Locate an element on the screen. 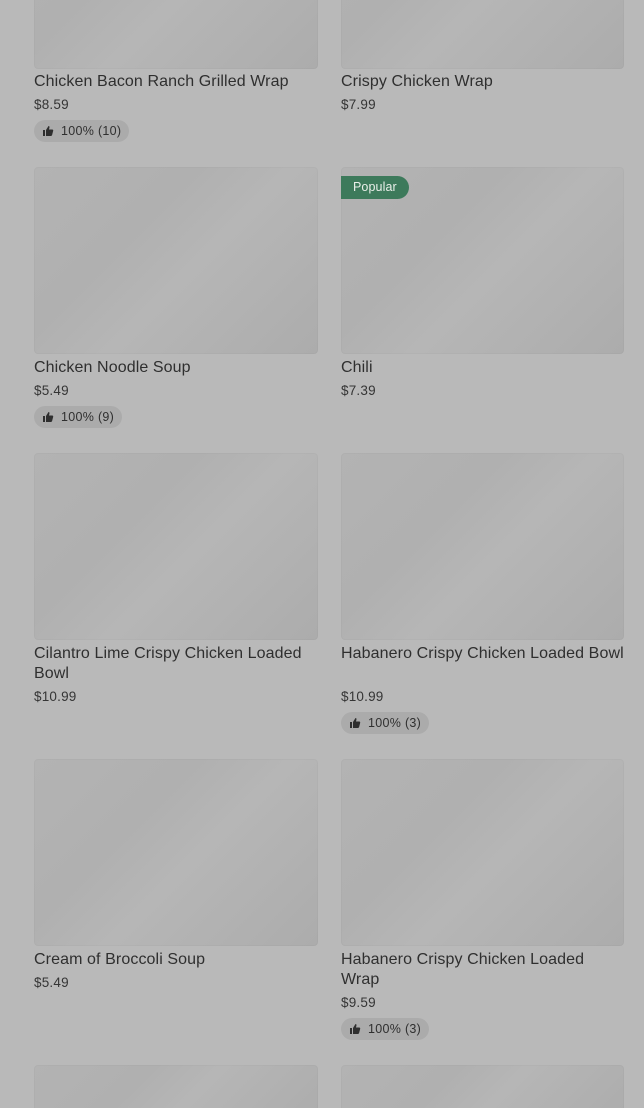 Image resolution: width=644 pixels, height=1108 pixels. menu-item-price: $7.39 is located at coordinates (358, 390).